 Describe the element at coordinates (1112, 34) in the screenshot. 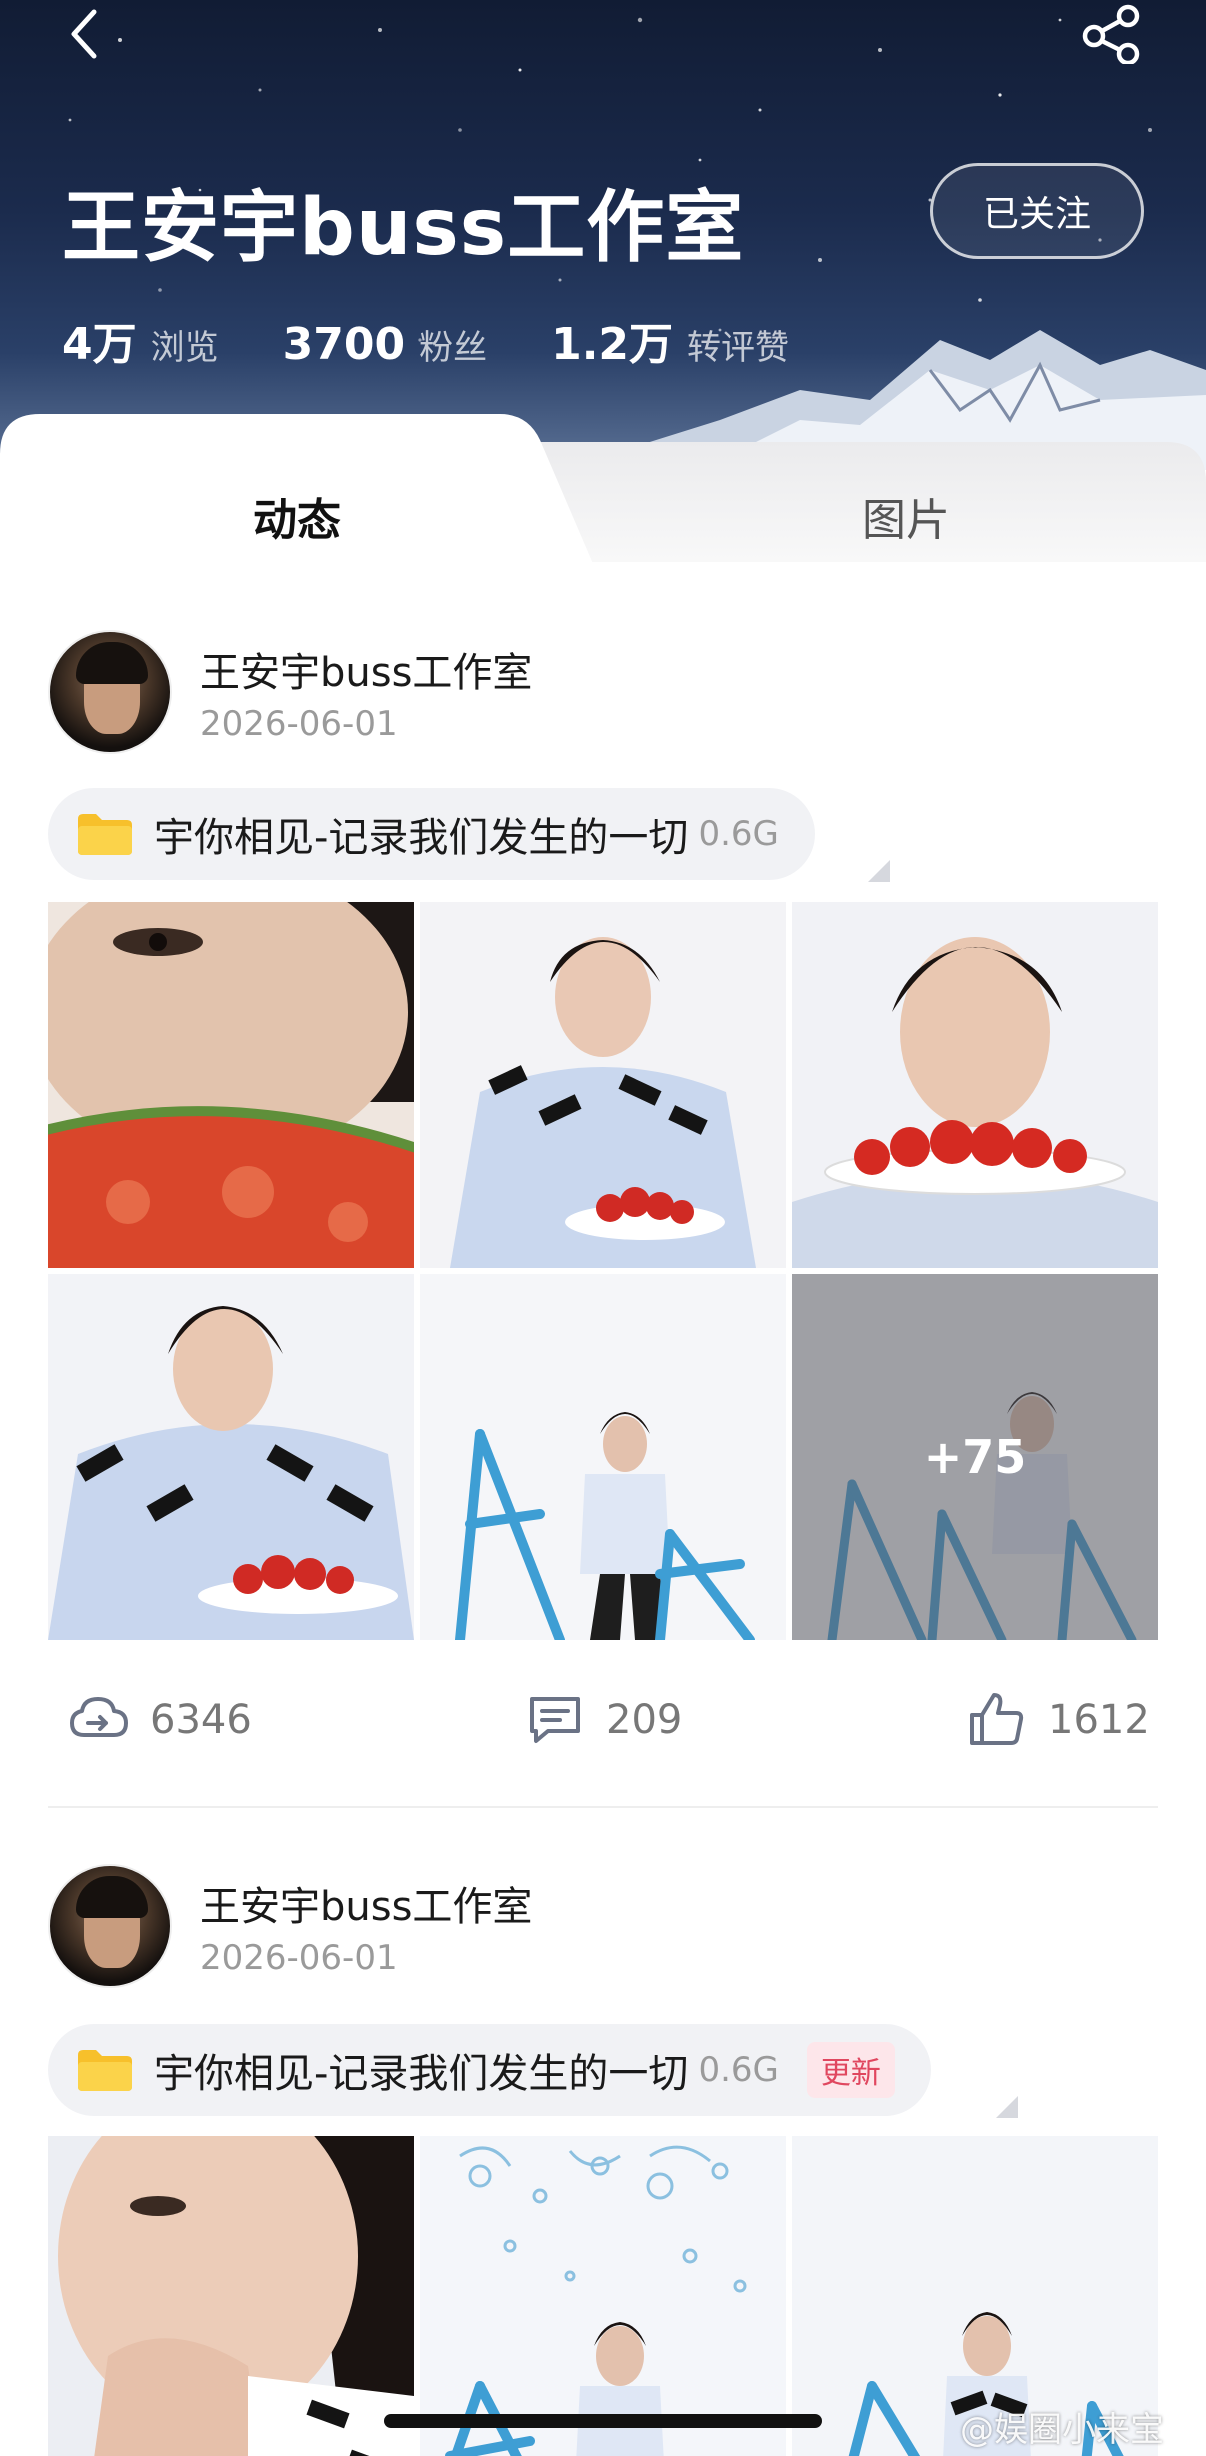

I see `share-icon` at that location.